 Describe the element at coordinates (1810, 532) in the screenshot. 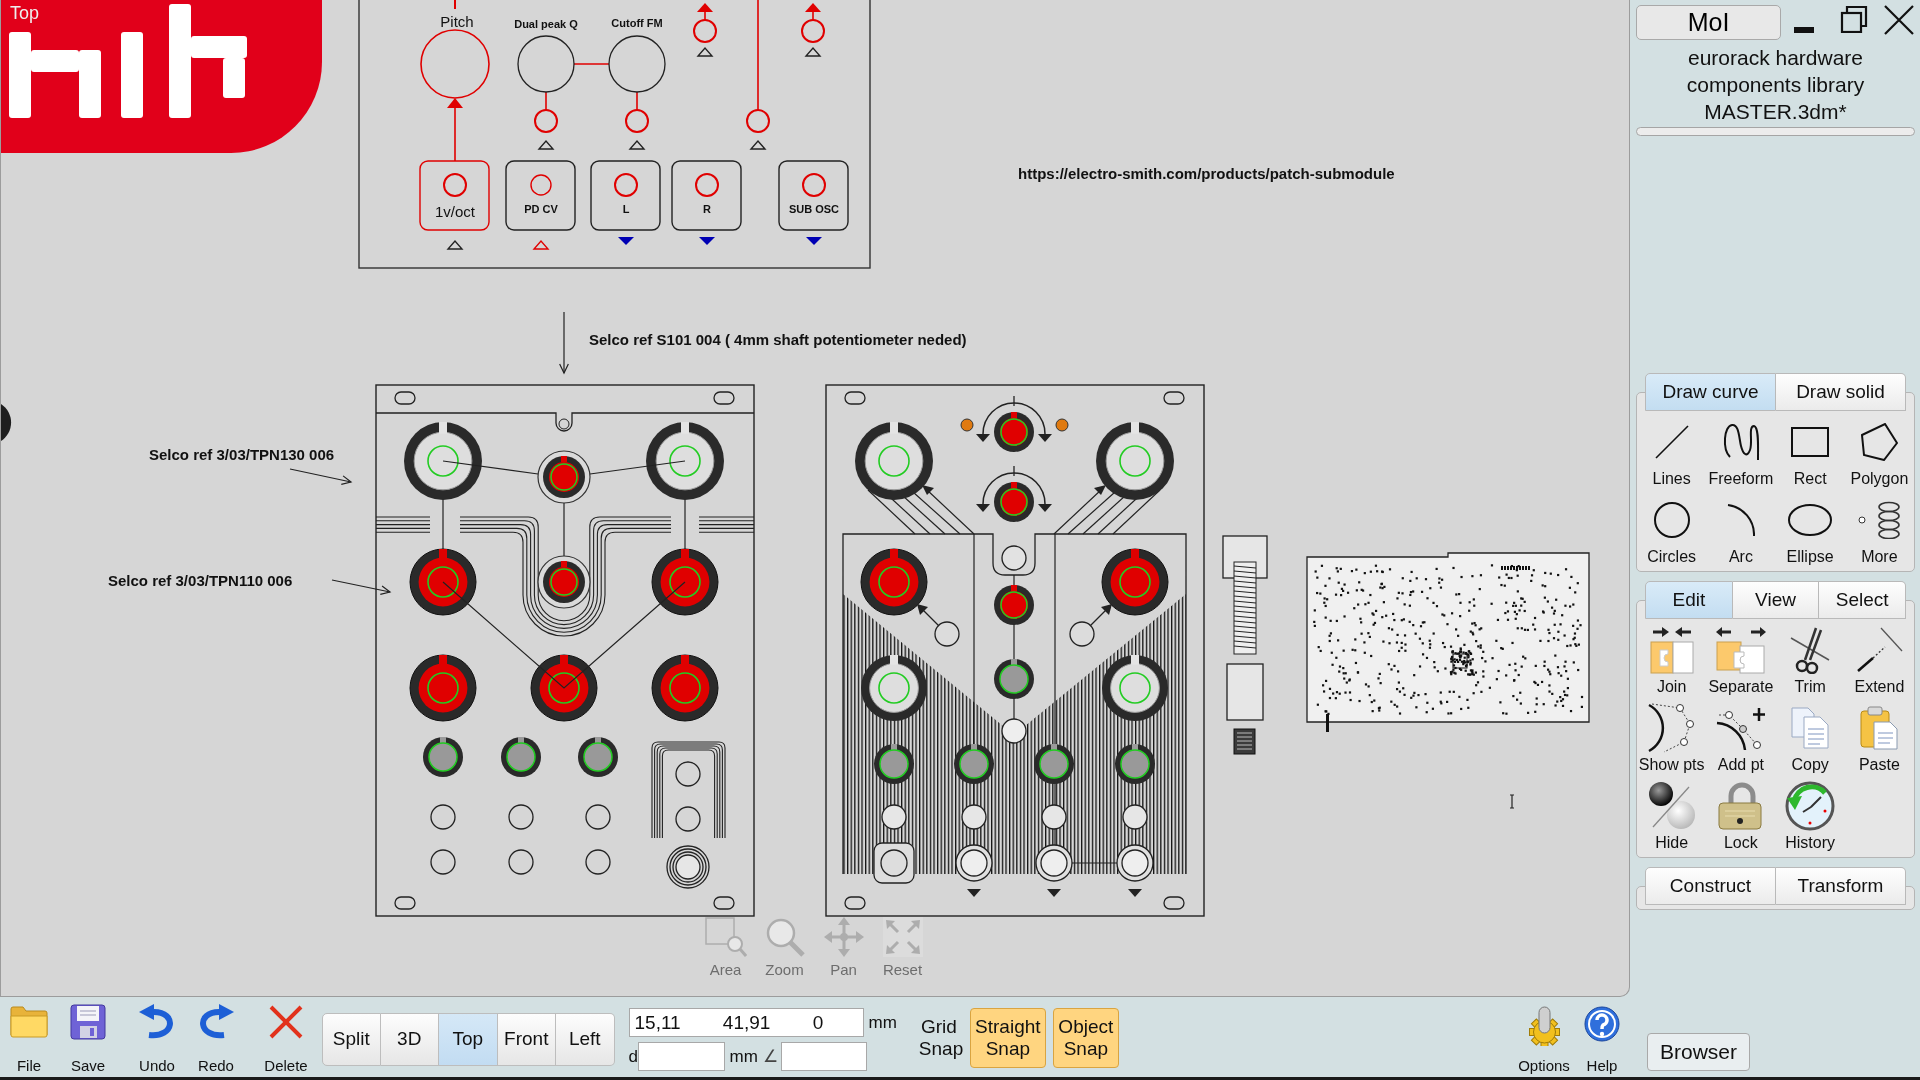

I see `tool-button: Ellipse` at that location.